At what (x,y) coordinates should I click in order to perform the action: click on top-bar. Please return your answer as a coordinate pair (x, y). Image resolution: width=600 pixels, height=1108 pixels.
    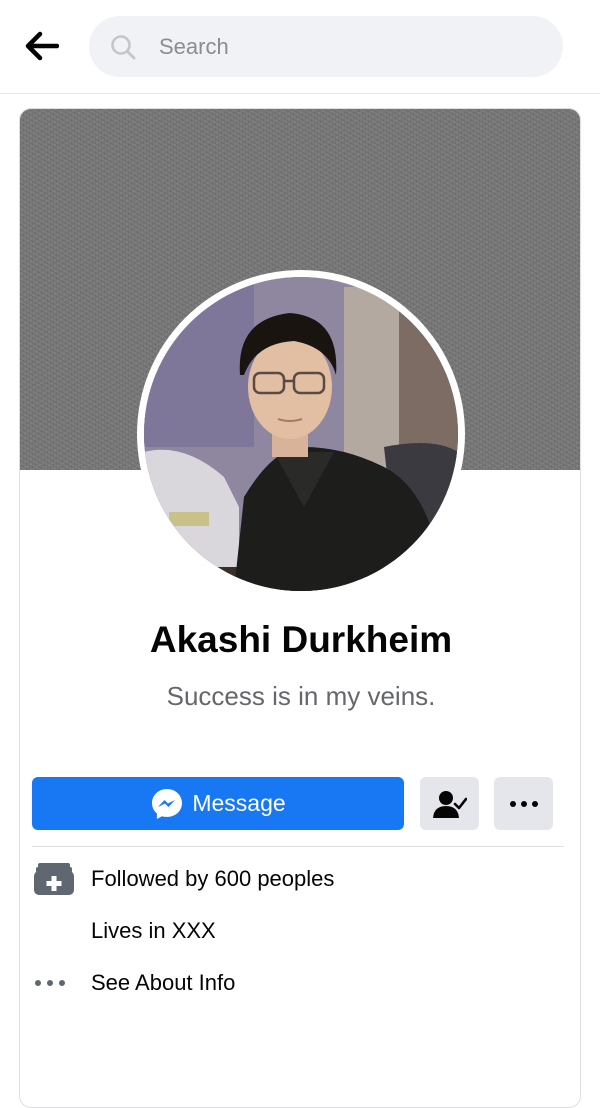
    Looking at the image, I should click on (300, 47).